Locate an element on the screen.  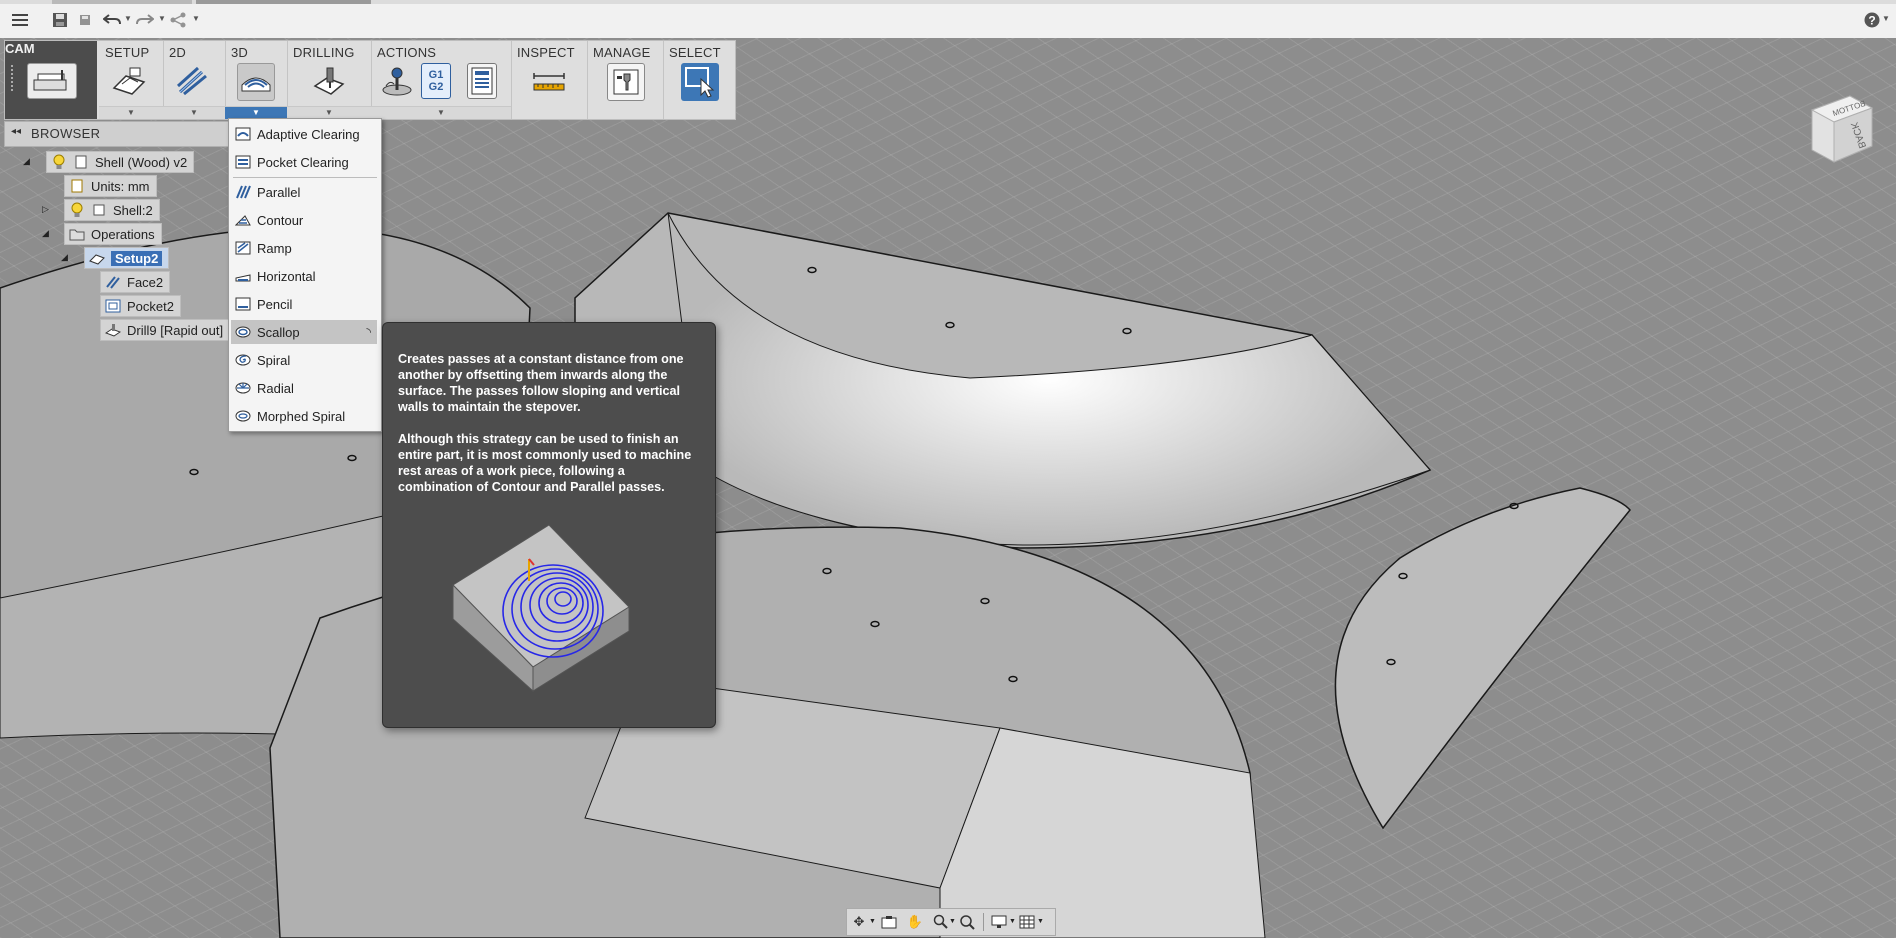
setup-dropdown-icon: ▼ is located at coordinates (131, 112).